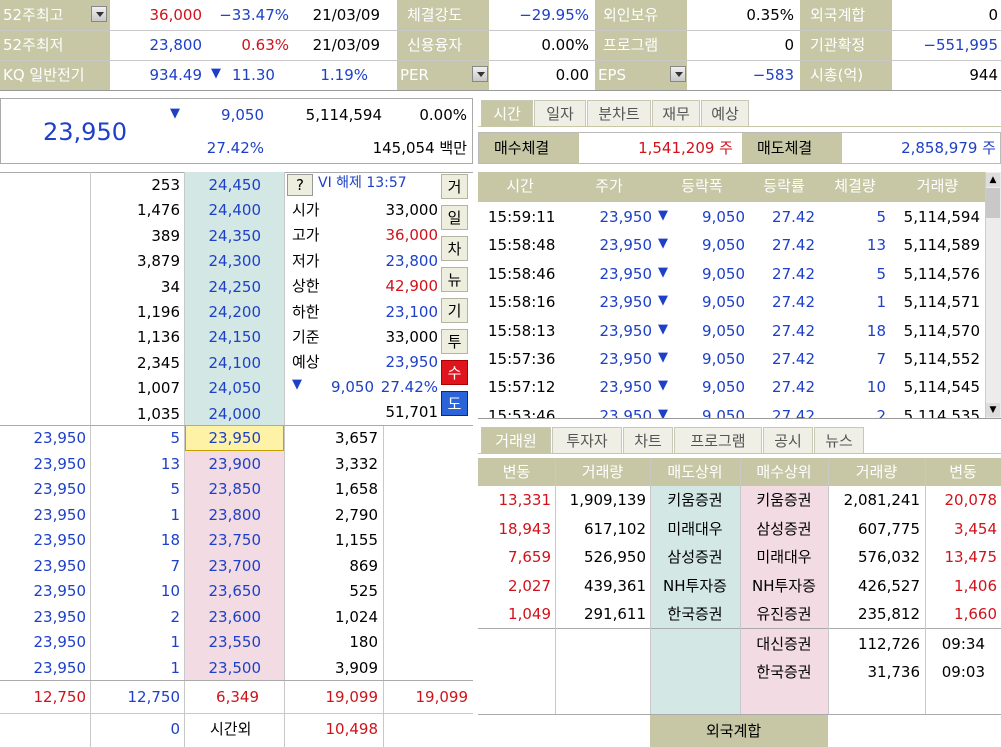 This screenshot has width=1001, height=747. I want to click on bid-price: 23,800, so click(223, 515).